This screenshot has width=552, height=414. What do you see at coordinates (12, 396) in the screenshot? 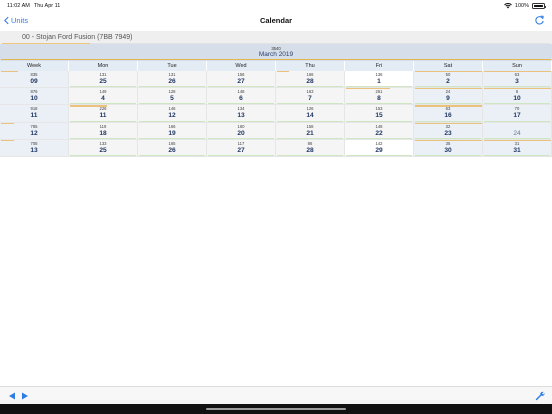
I see `triangle-left-icon` at bounding box center [12, 396].